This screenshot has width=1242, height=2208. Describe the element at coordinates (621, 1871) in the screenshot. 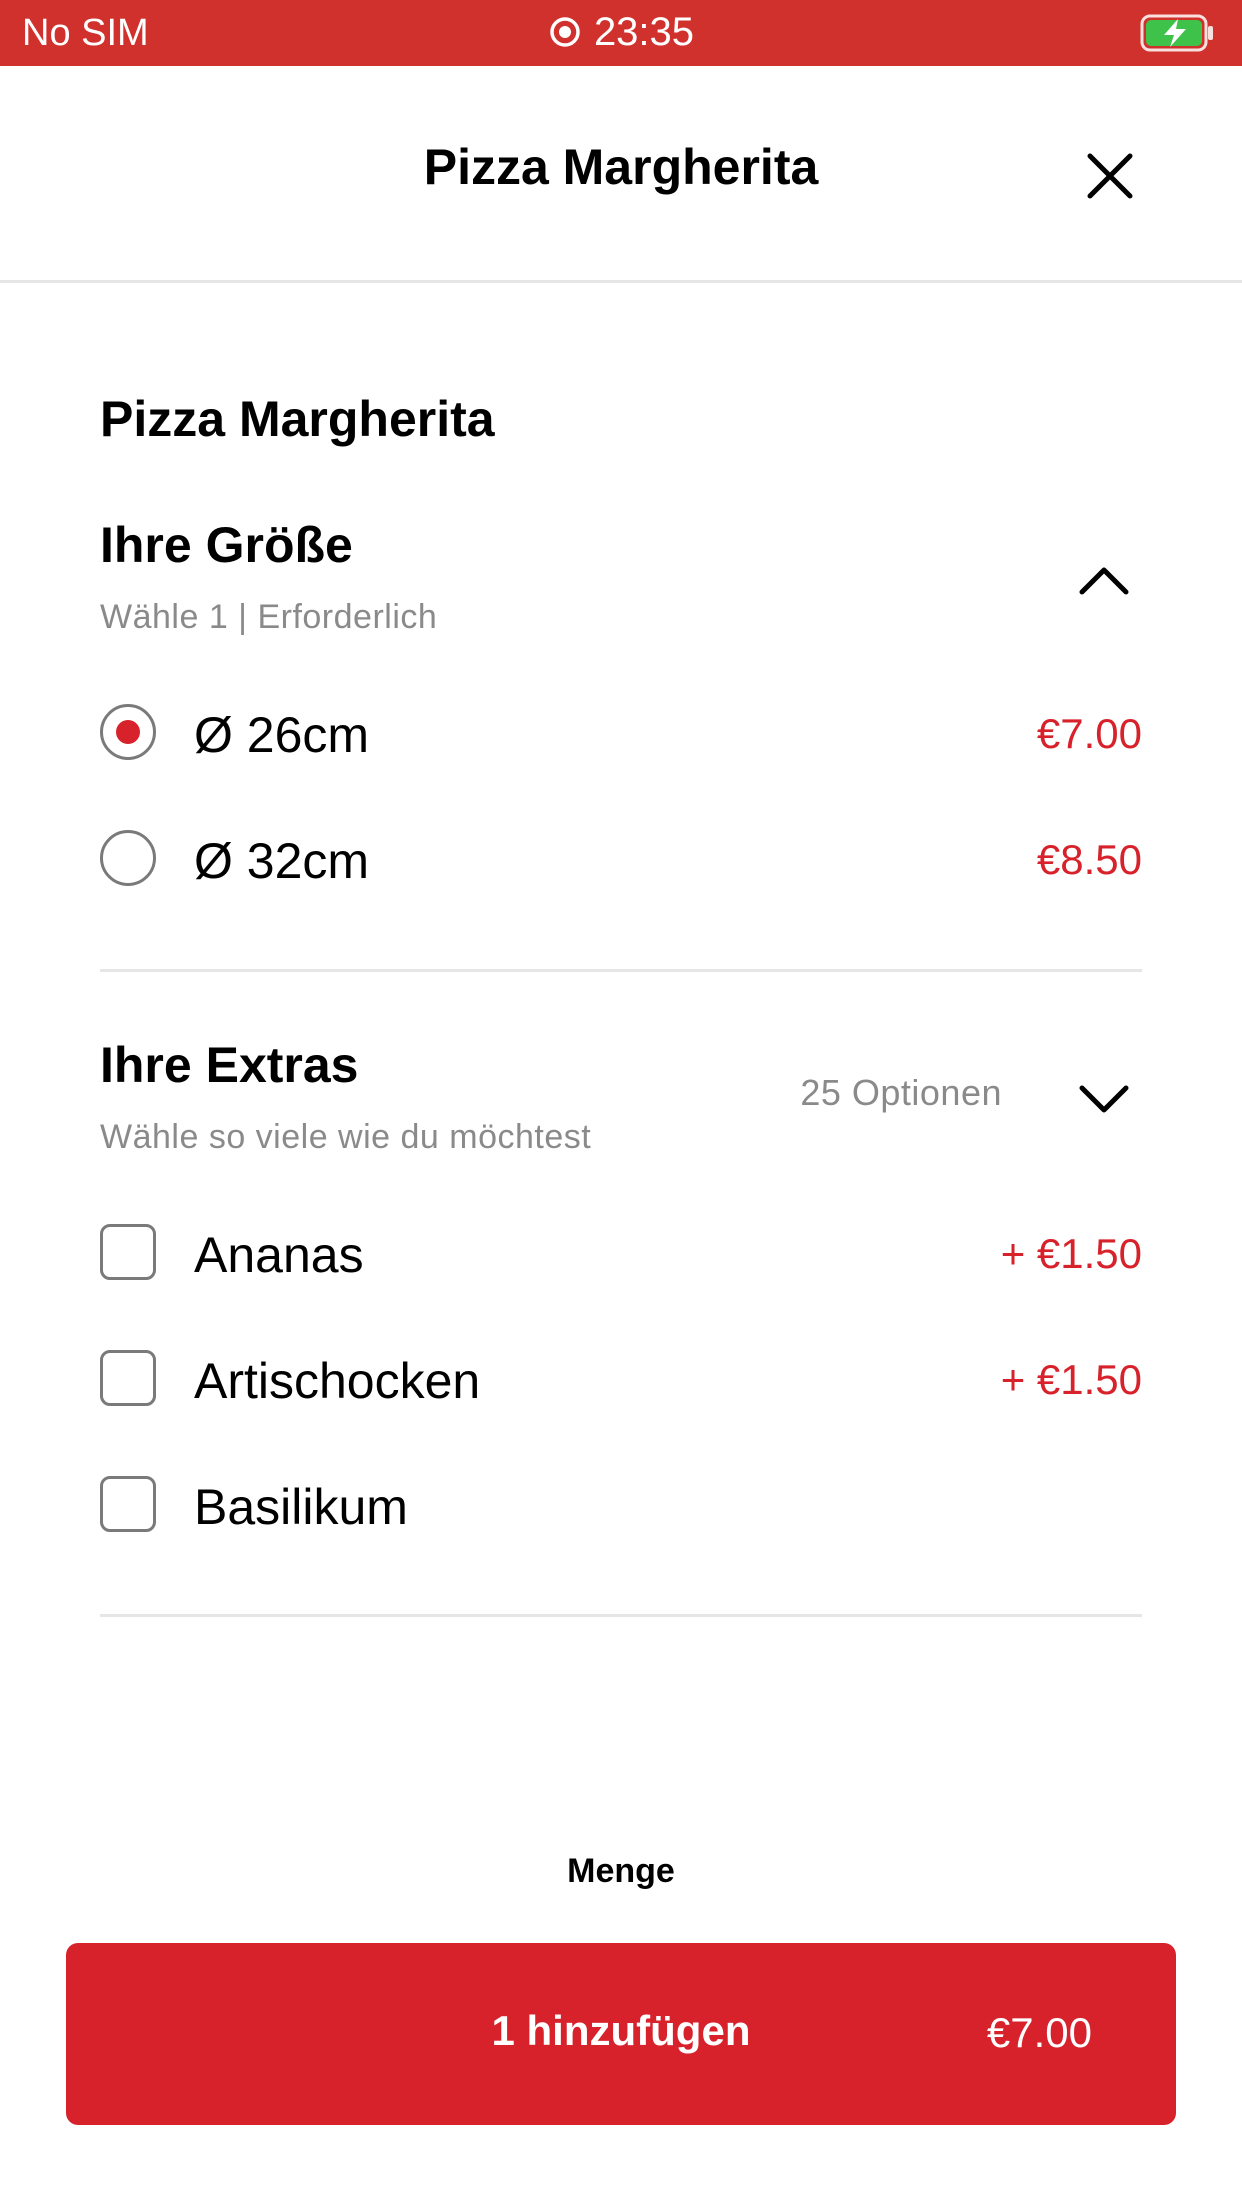

I see `quantity-label: Menge` at that location.